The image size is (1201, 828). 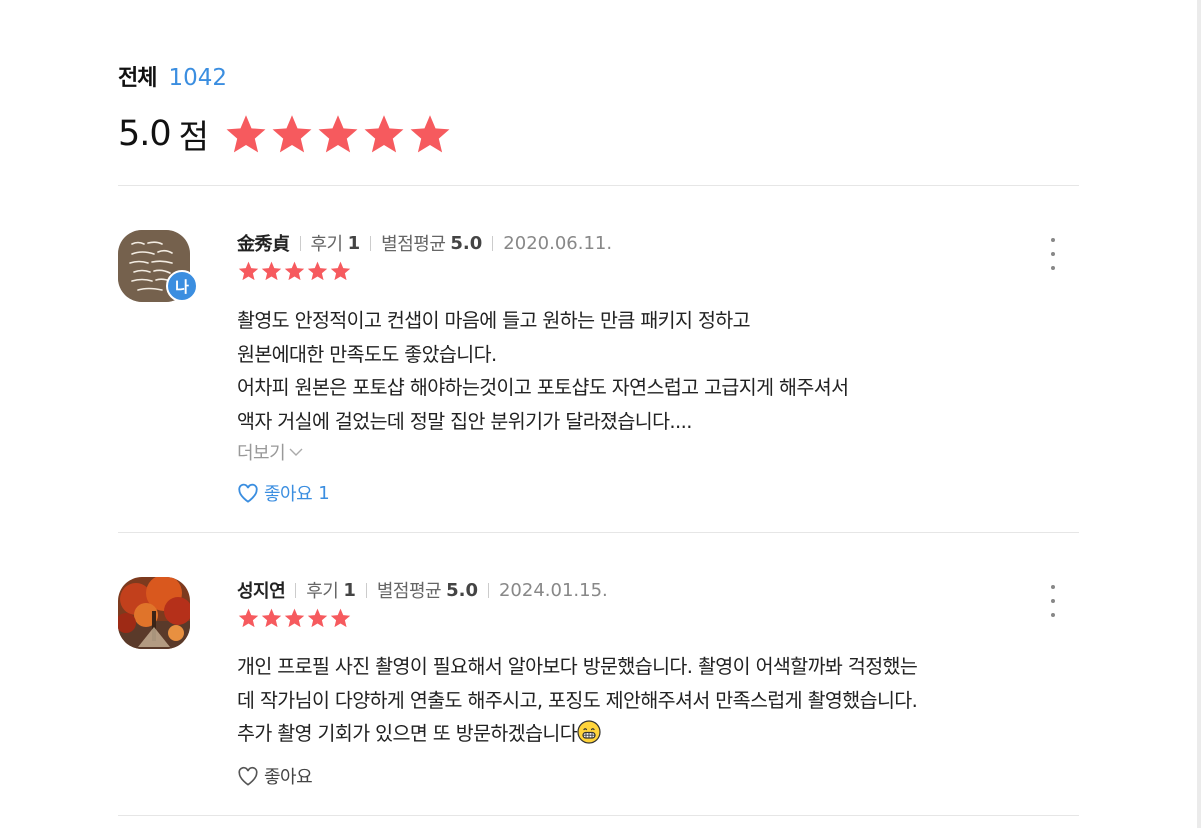 What do you see at coordinates (261, 590) in the screenshot?
I see `reviewer-name: 성지연` at bounding box center [261, 590].